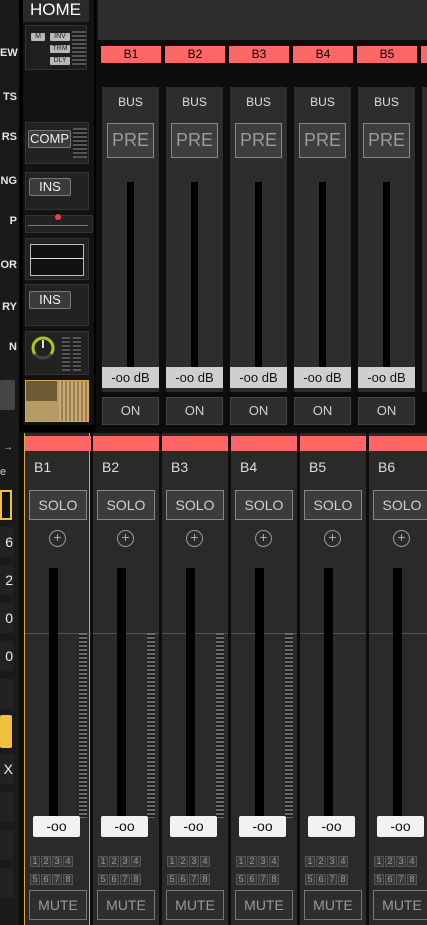  What do you see at coordinates (111, 467) in the screenshot?
I see `channel-name: B2` at bounding box center [111, 467].